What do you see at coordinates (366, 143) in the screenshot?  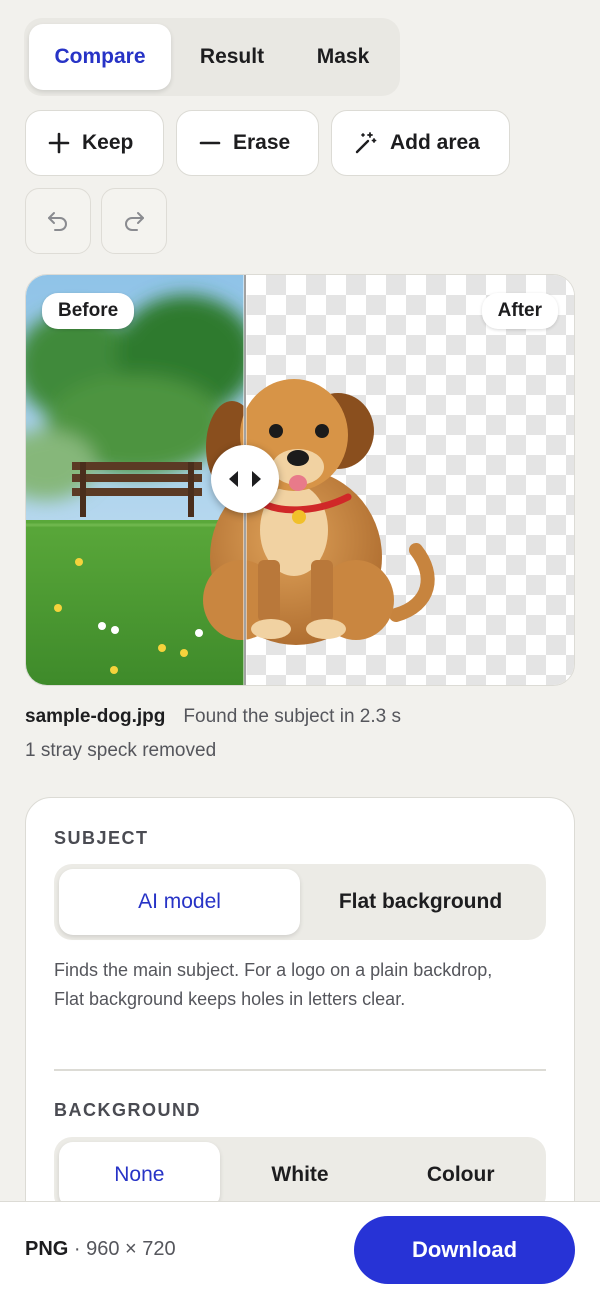 I see `magic-wand-icon` at bounding box center [366, 143].